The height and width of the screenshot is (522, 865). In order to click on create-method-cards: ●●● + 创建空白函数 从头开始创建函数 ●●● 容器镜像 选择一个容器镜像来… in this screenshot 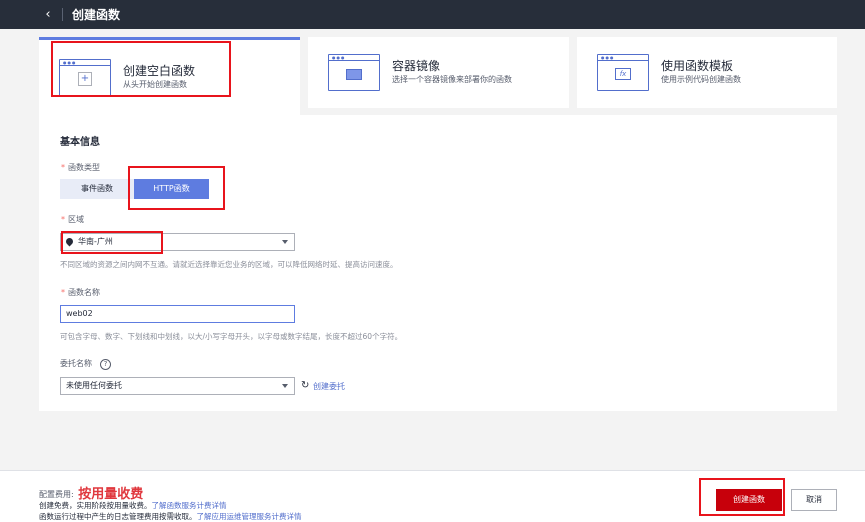, I will do `click(438, 76)`.